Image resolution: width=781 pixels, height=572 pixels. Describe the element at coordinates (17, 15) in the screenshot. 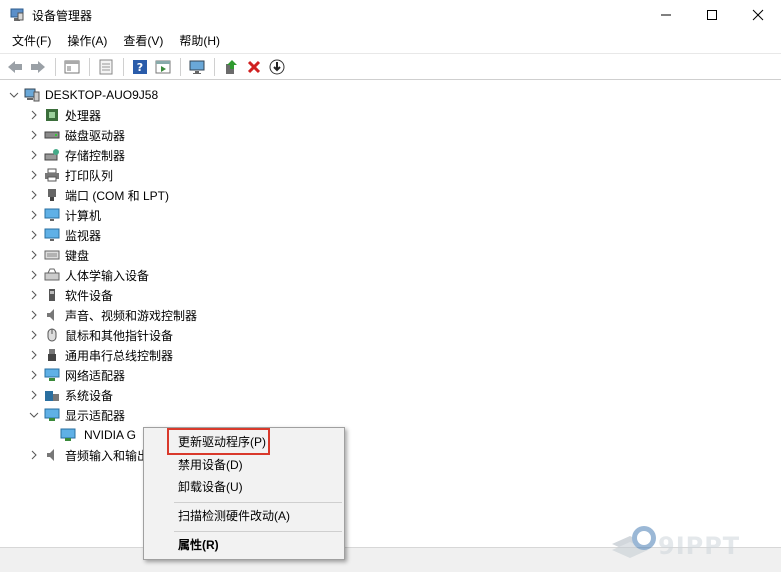

I see `device-manager-icon` at that location.